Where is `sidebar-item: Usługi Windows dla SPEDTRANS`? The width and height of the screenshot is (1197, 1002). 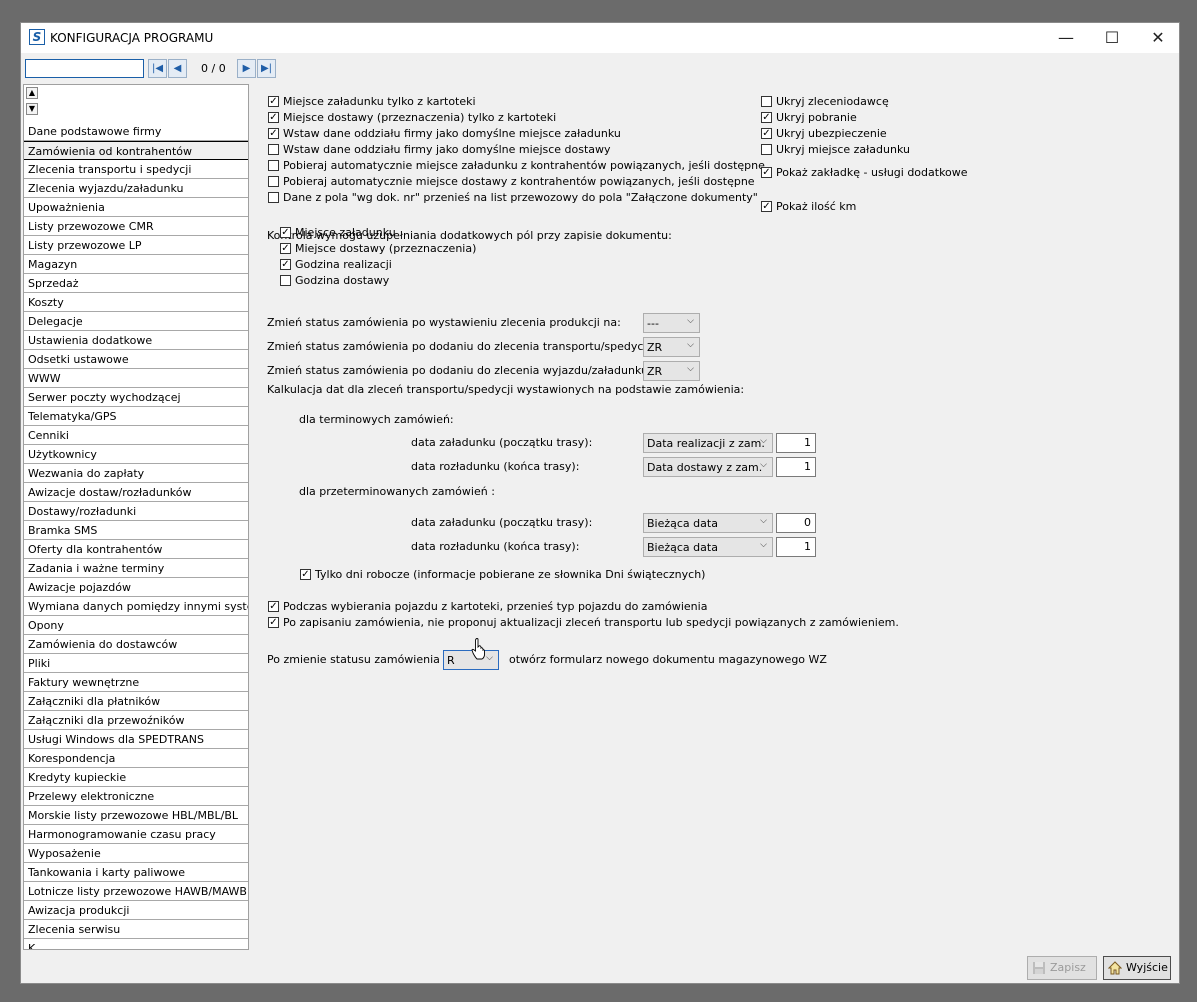 sidebar-item: Usługi Windows dla SPEDTRANS is located at coordinates (136, 739).